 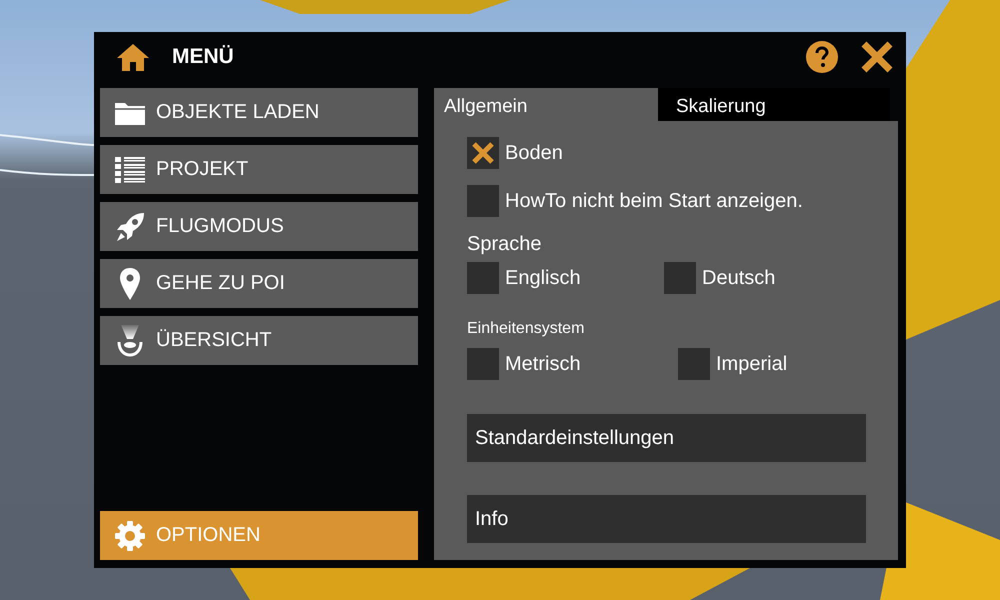 What do you see at coordinates (543, 278) in the screenshot?
I see `checkbox-label: Englisch` at bounding box center [543, 278].